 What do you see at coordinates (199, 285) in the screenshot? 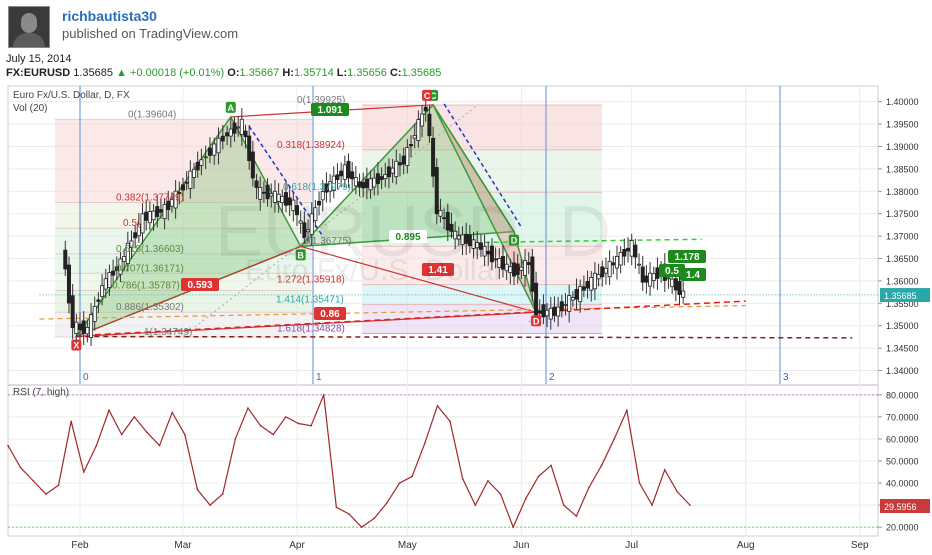
I see `ratio-label: 0.593` at bounding box center [199, 285].